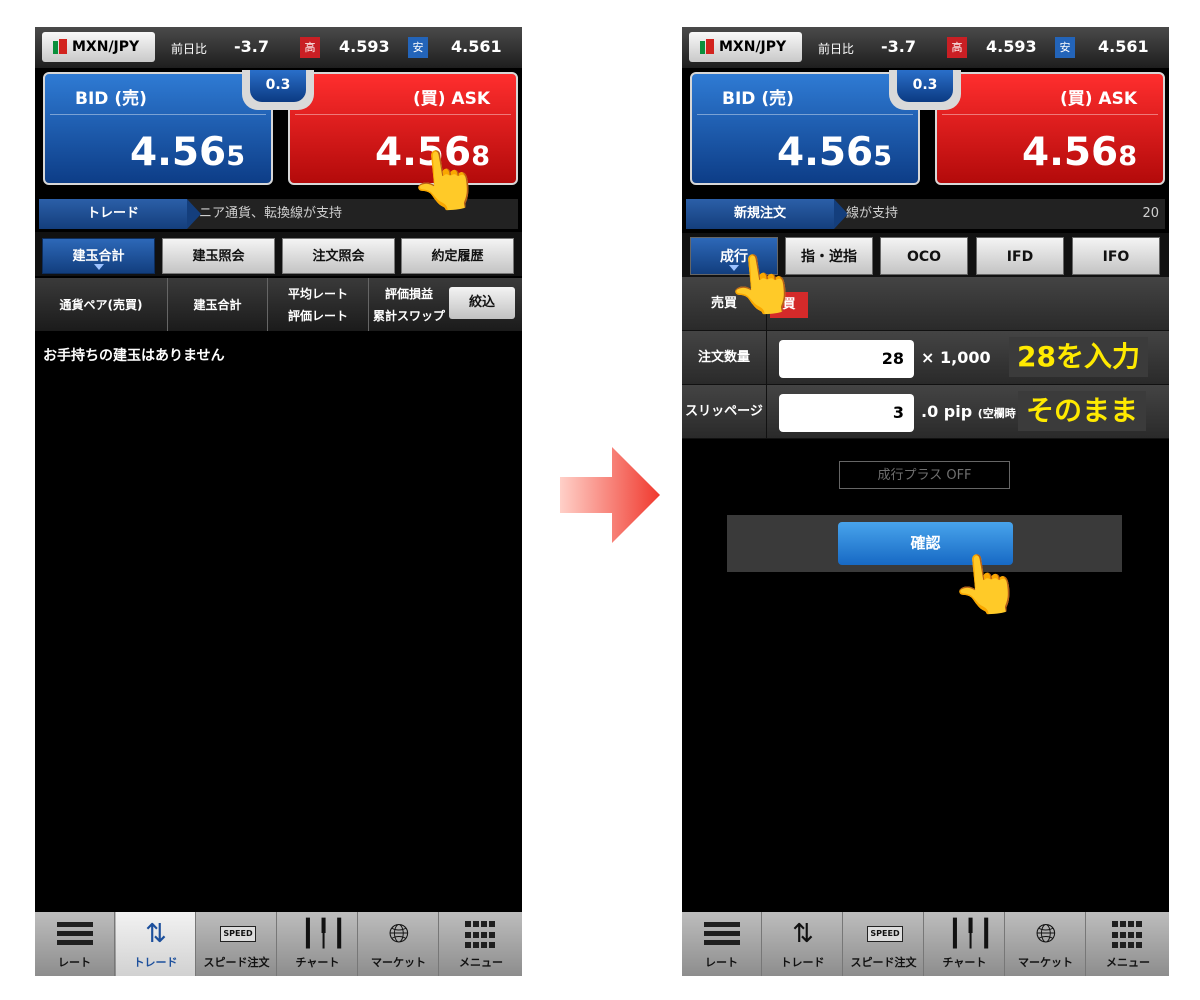 The width and height of the screenshot is (1200, 1000). What do you see at coordinates (872, 213) in the screenshot?
I see `ticker-text: 線が支持` at bounding box center [872, 213].